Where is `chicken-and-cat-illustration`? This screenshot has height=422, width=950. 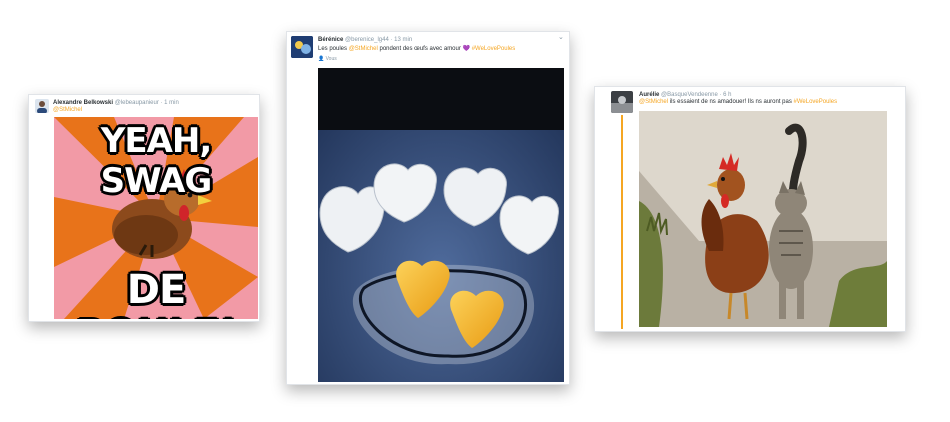 chicken-and-cat-illustration is located at coordinates (763, 219).